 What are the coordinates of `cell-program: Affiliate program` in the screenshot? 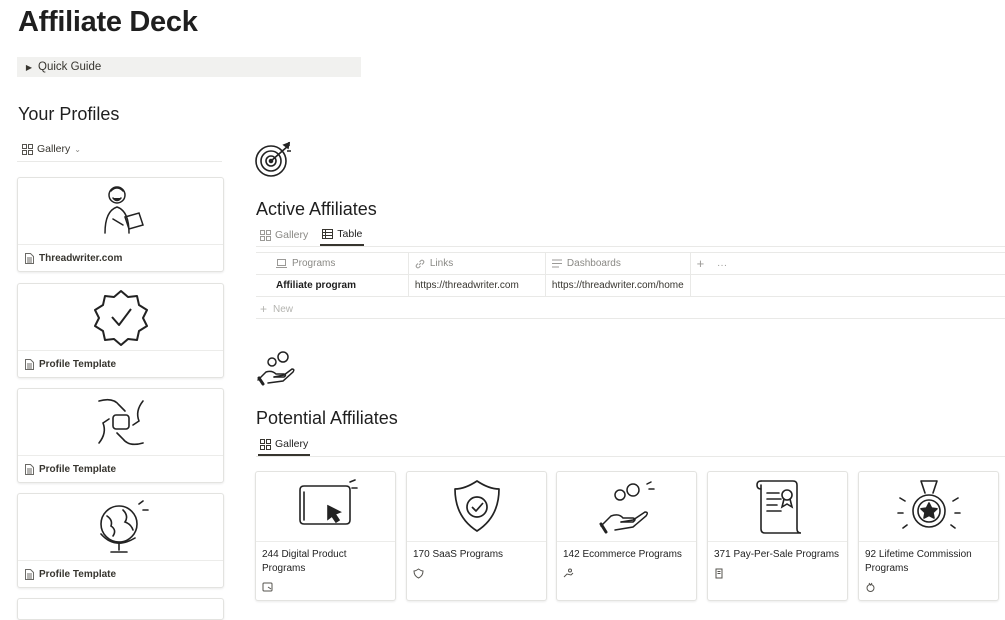 It's located at (332, 285).